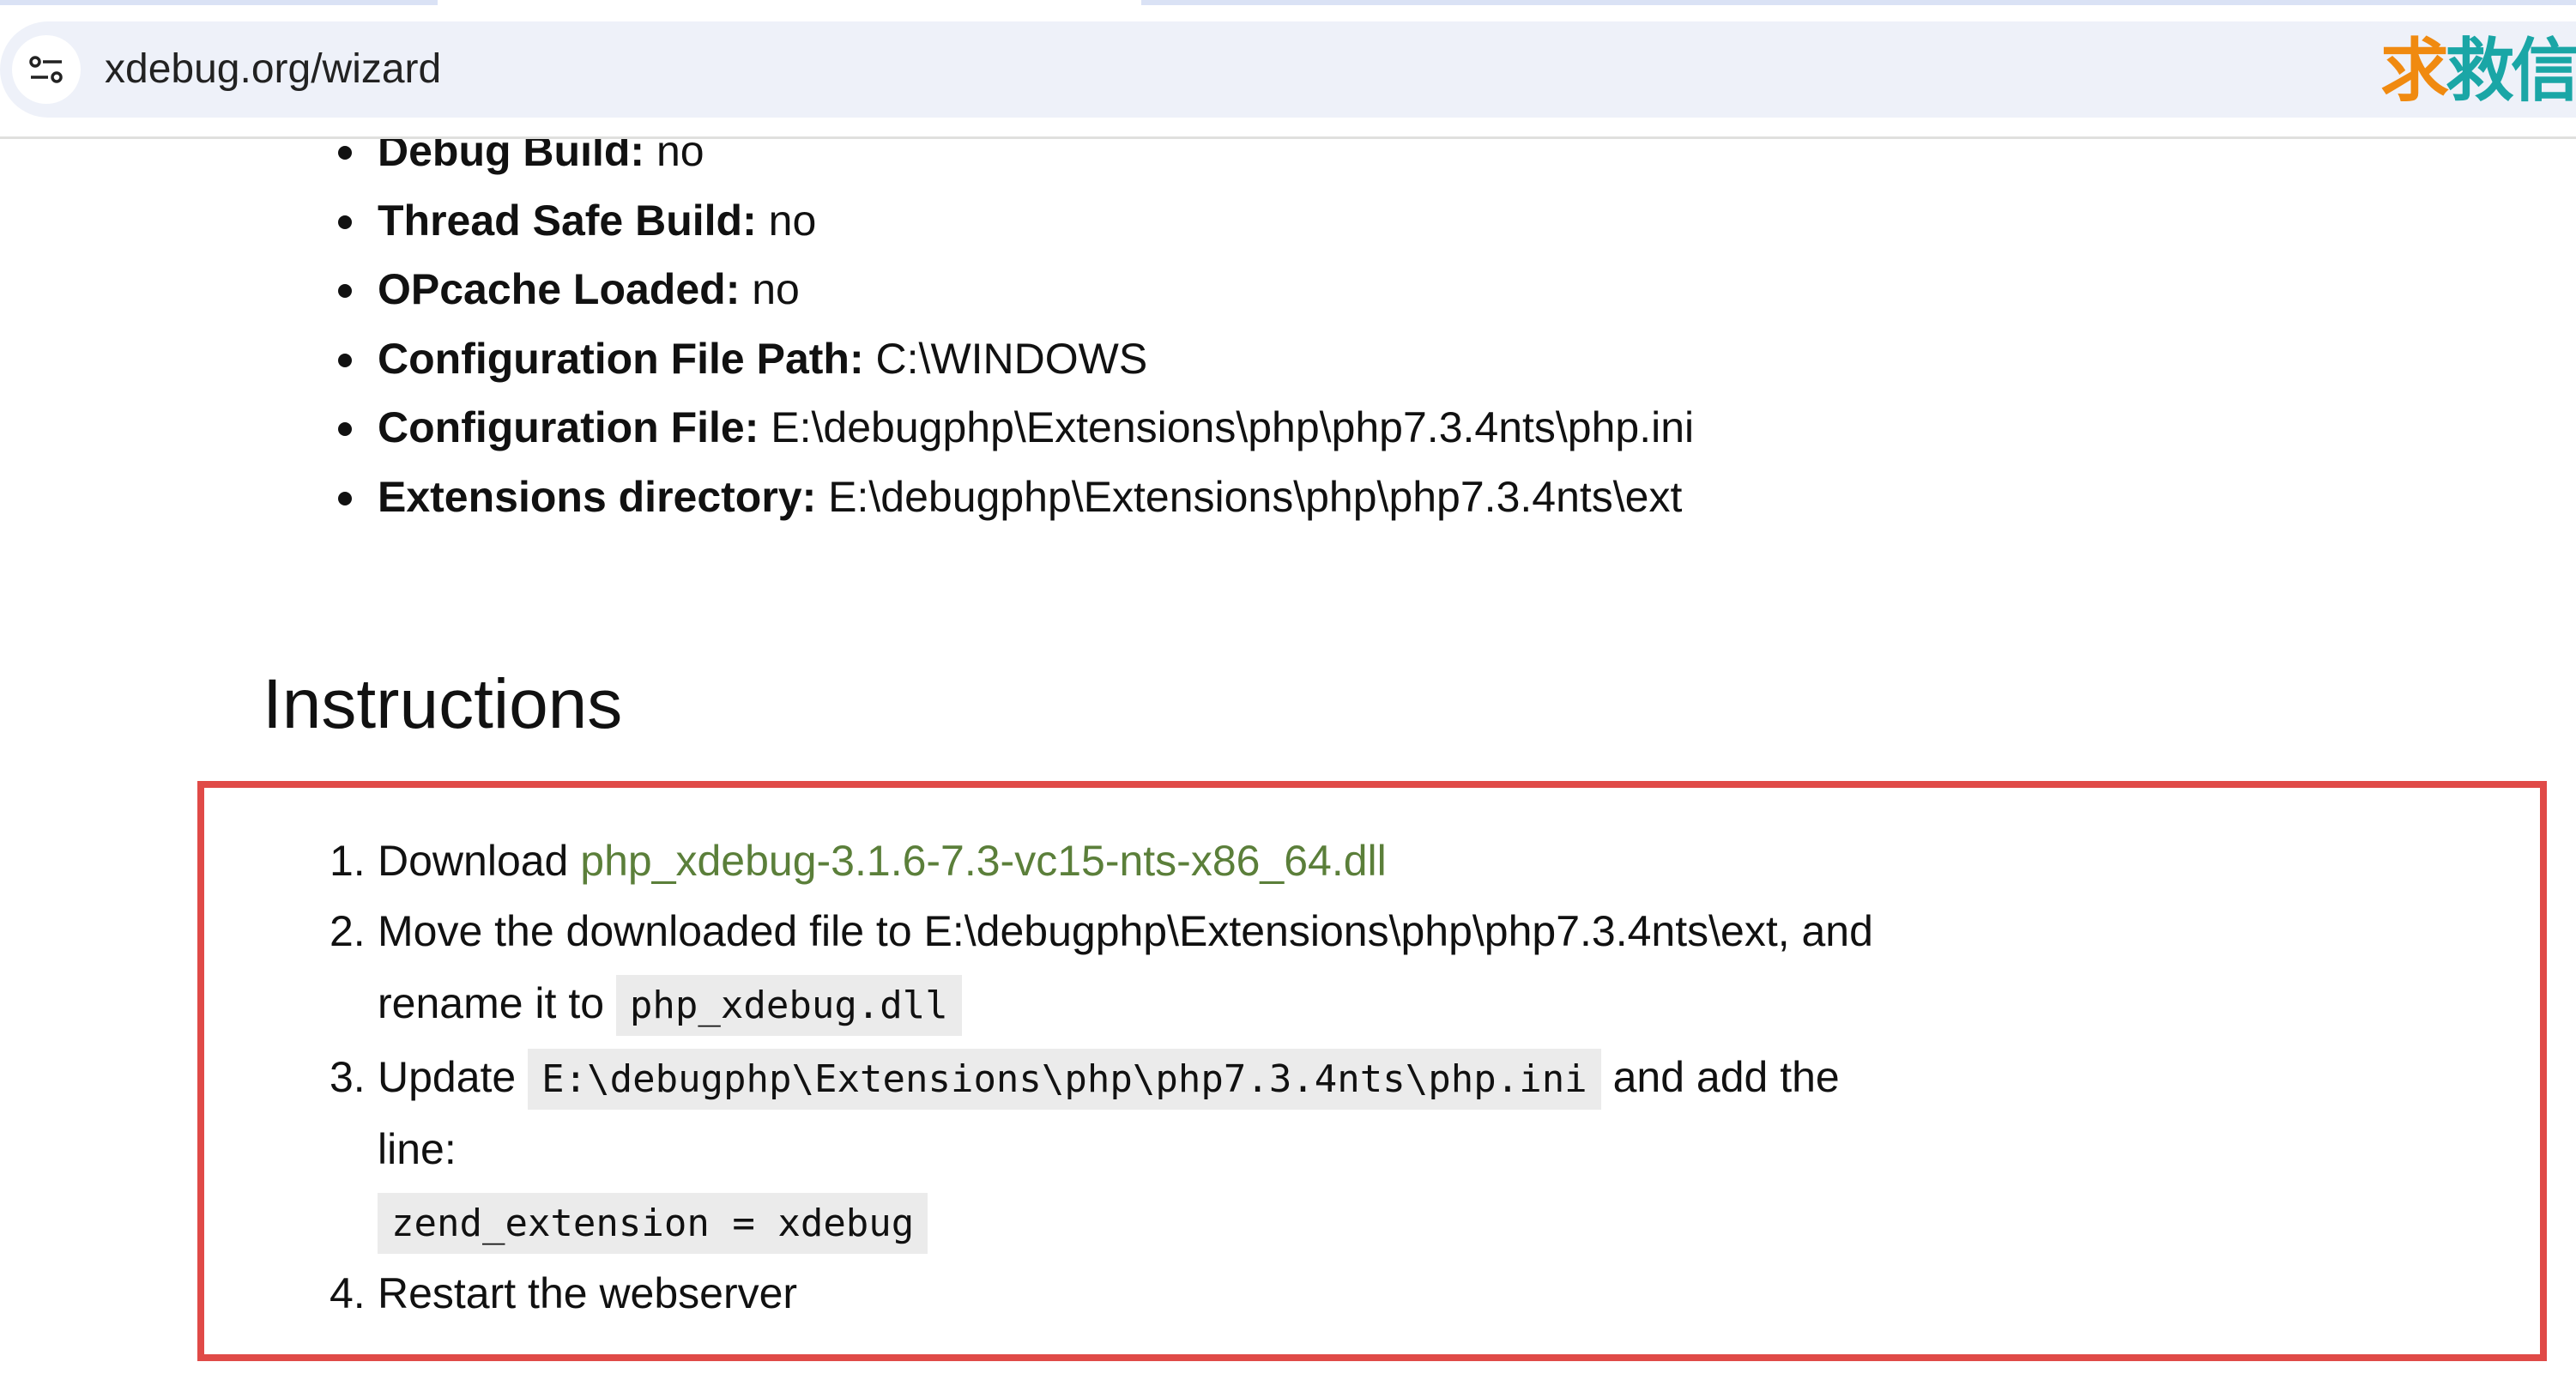  I want to click on info-item: Debug Build: no, so click(1015, 162).